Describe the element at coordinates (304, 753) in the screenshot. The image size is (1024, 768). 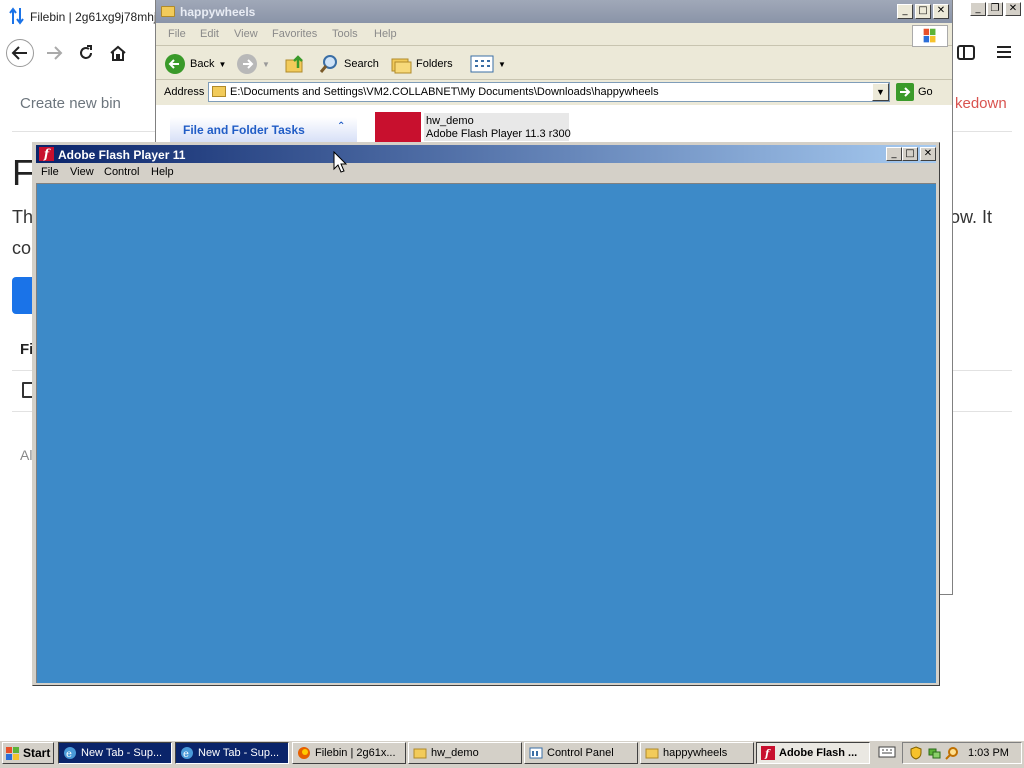
I see `firefox-icon` at that location.